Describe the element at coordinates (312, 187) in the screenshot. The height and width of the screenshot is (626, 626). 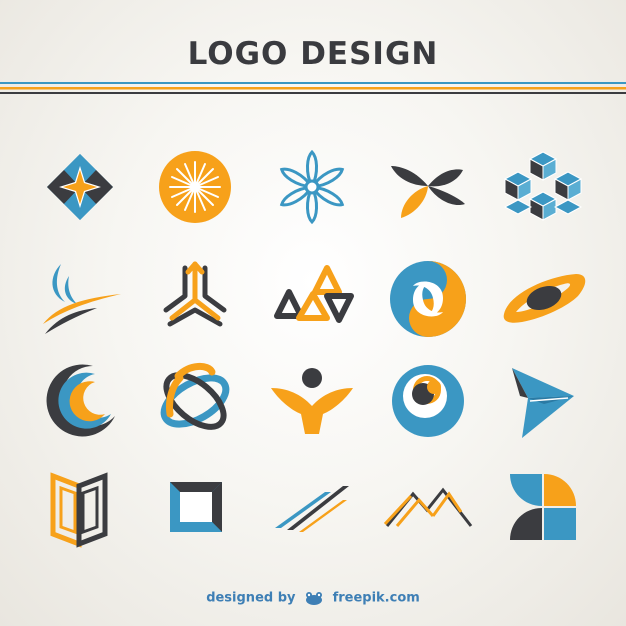
I see `blue-flower-outline-logo-icon` at that location.